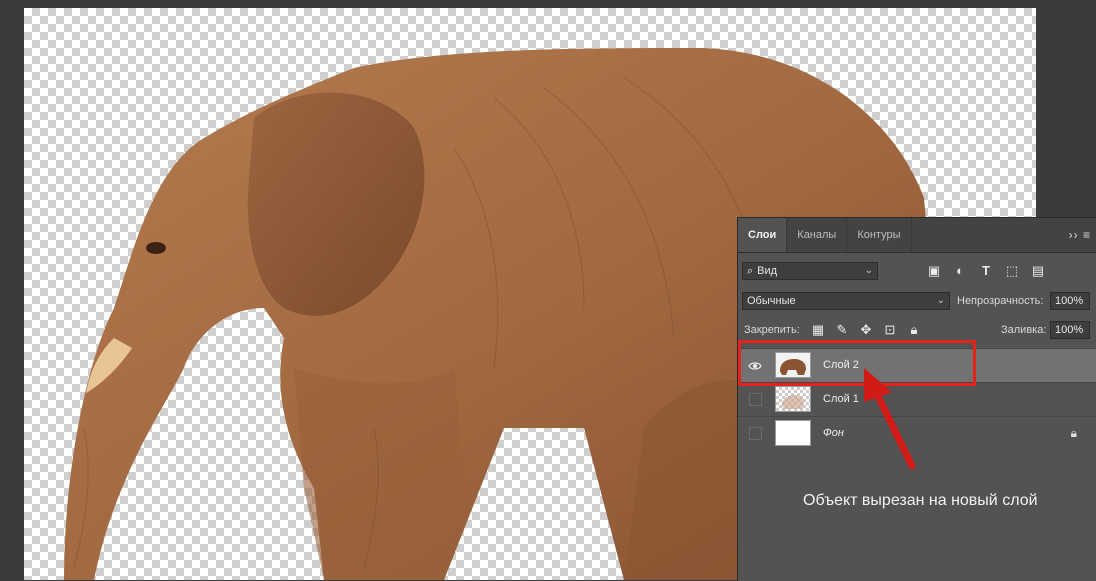 The image size is (1096, 581). What do you see at coordinates (890, 419) in the screenshot?
I see `arrow-icon` at bounding box center [890, 419].